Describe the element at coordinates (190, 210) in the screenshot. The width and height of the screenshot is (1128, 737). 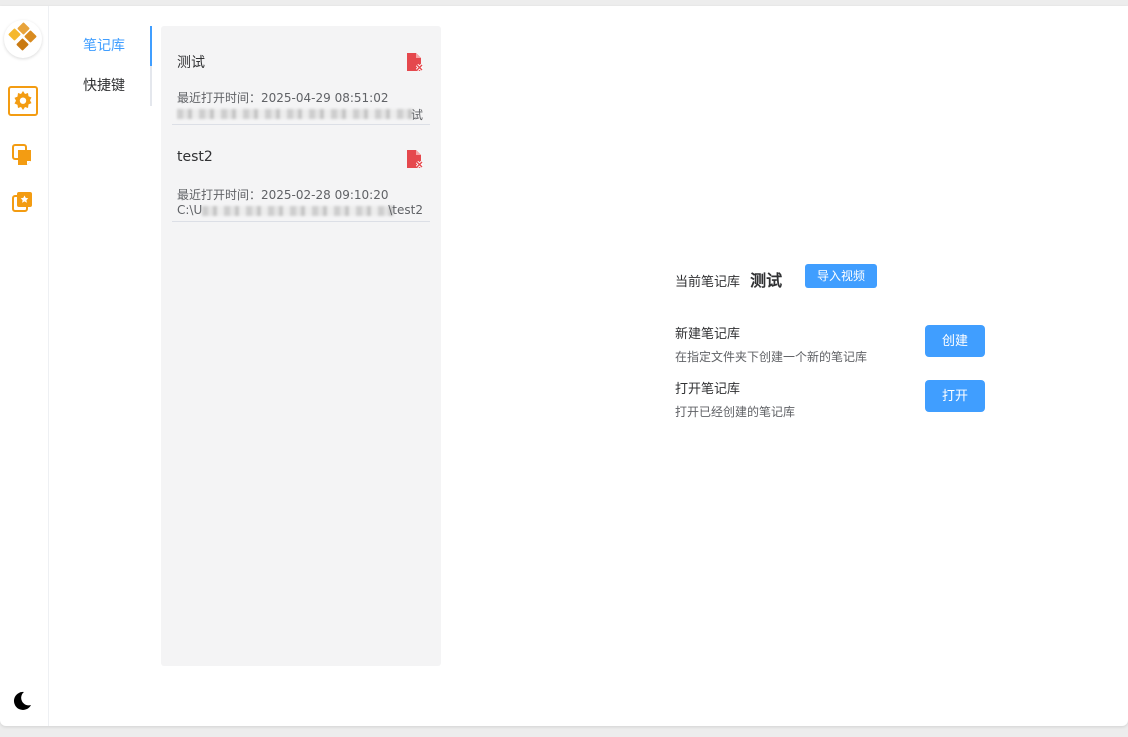
I see `path-prefix: C:\U` at that location.